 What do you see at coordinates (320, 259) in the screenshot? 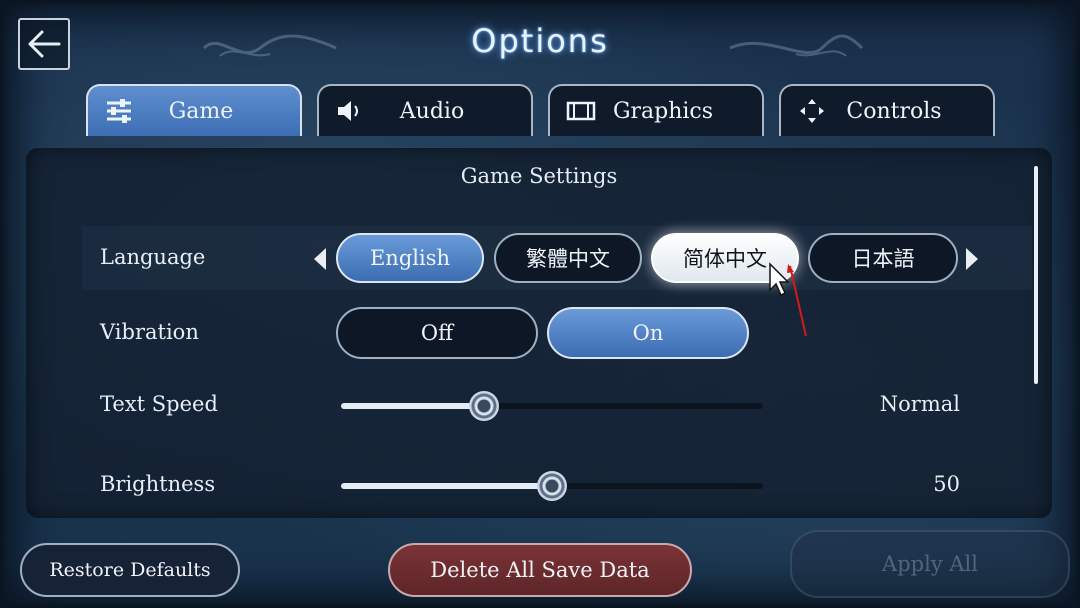
I see `language-prev-arrow-icon` at bounding box center [320, 259].